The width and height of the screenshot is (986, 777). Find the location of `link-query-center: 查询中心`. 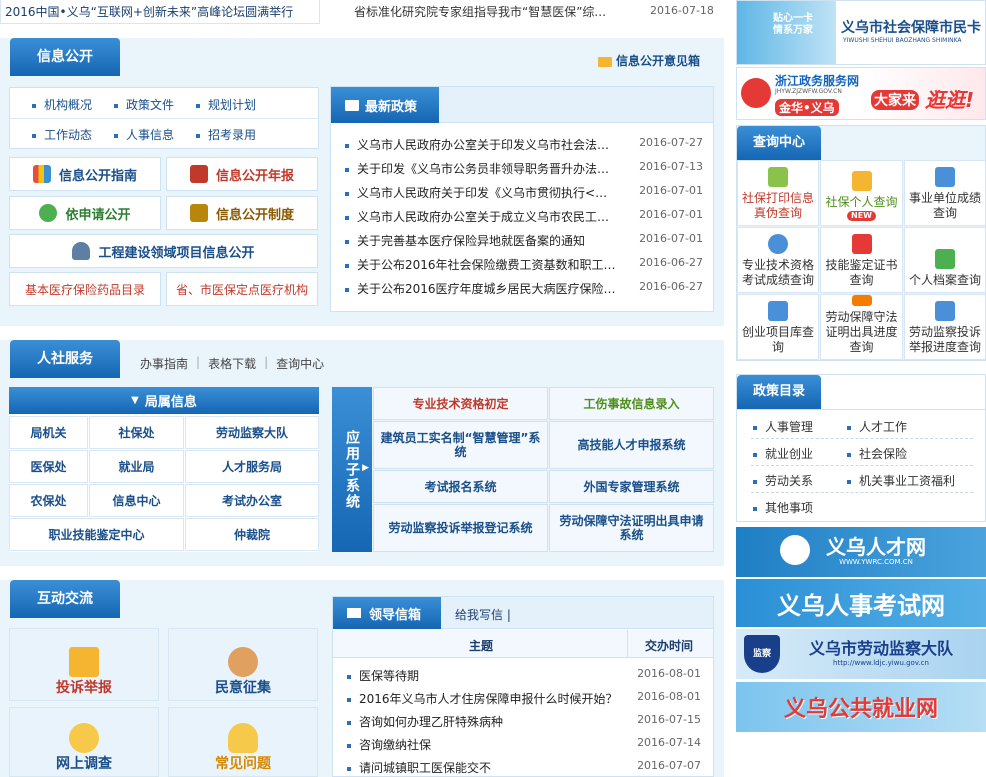

link-query-center: 查询中心 is located at coordinates (300, 363).